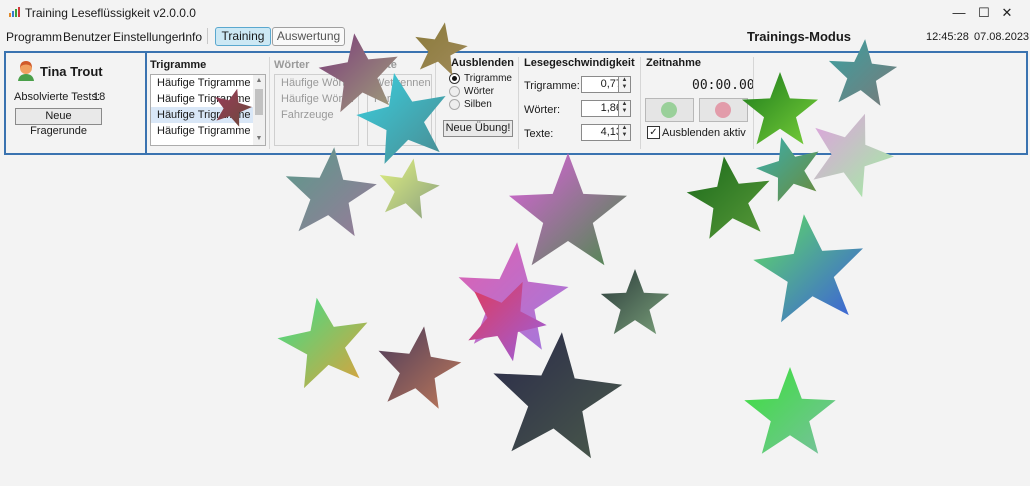  What do you see at coordinates (454, 78) in the screenshot?
I see `radio-trigramme` at bounding box center [454, 78].